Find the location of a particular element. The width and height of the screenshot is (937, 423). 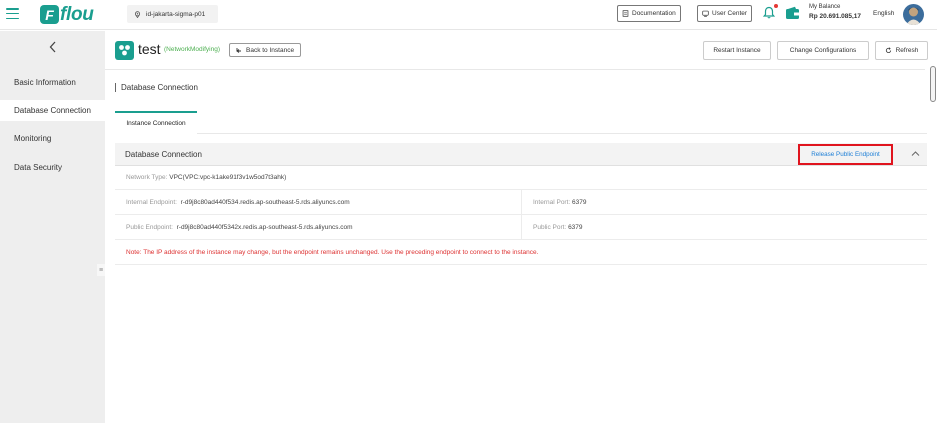

bell-icon is located at coordinates (769, 12).